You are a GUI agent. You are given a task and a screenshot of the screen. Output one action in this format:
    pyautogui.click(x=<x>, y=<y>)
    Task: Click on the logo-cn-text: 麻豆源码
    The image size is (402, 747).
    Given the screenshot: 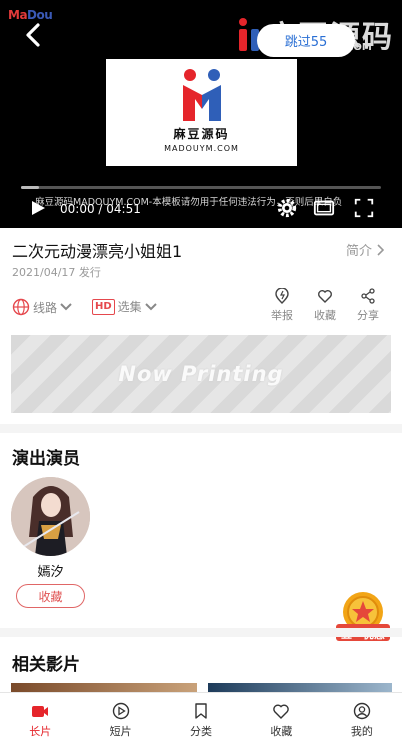 What is the action you would take?
    pyautogui.click(x=201, y=134)
    